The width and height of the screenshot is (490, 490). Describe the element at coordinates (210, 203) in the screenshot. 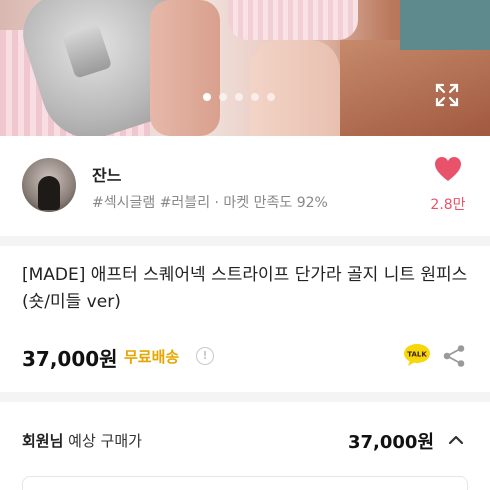

I see `seller-tags: #섹시글램 #러블리 · 마켓 만족도 92%` at that location.